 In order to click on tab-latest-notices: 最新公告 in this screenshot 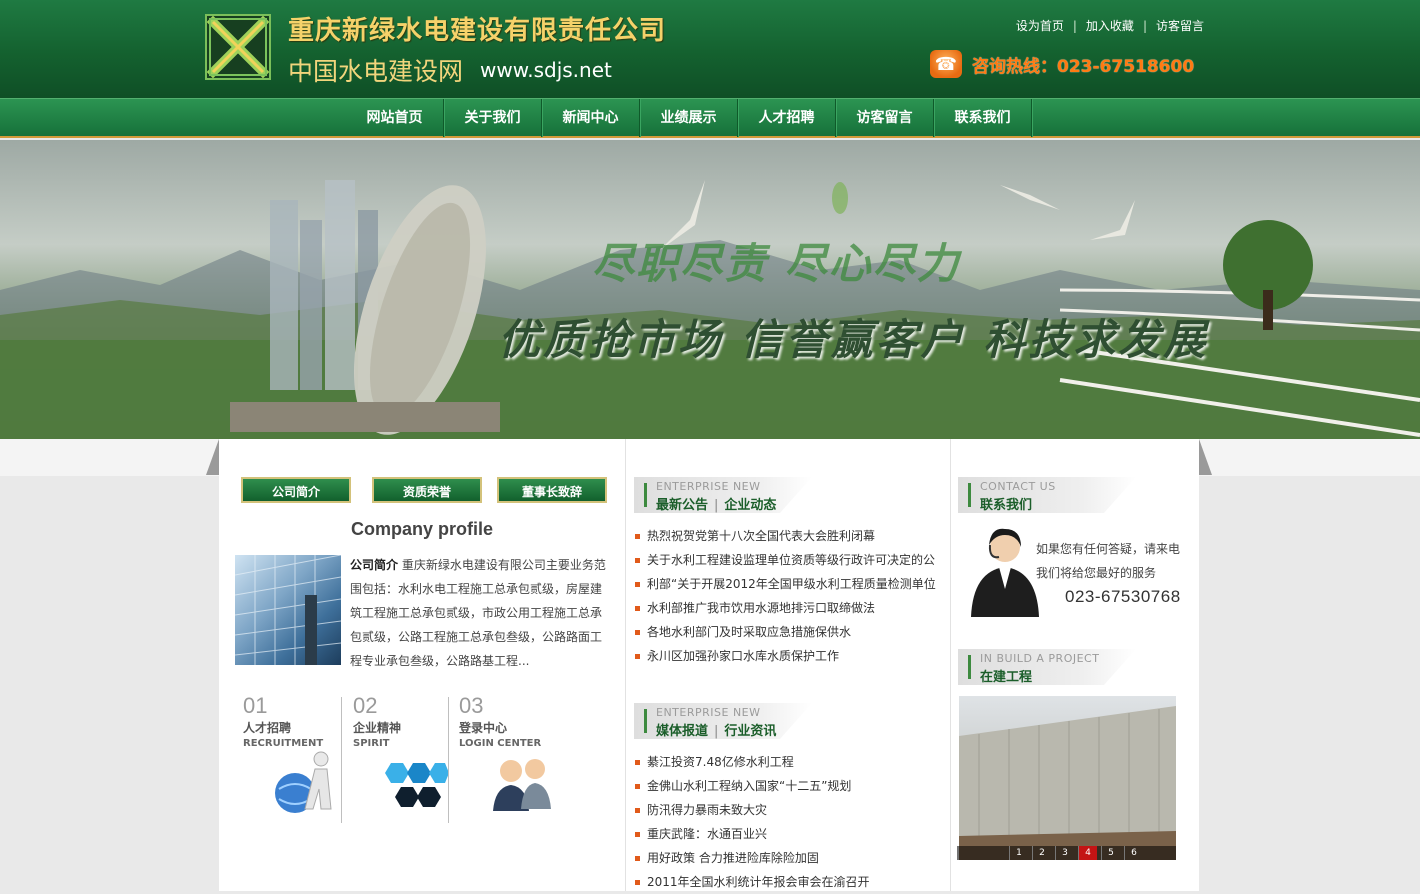, I will do `click(682, 505)`.